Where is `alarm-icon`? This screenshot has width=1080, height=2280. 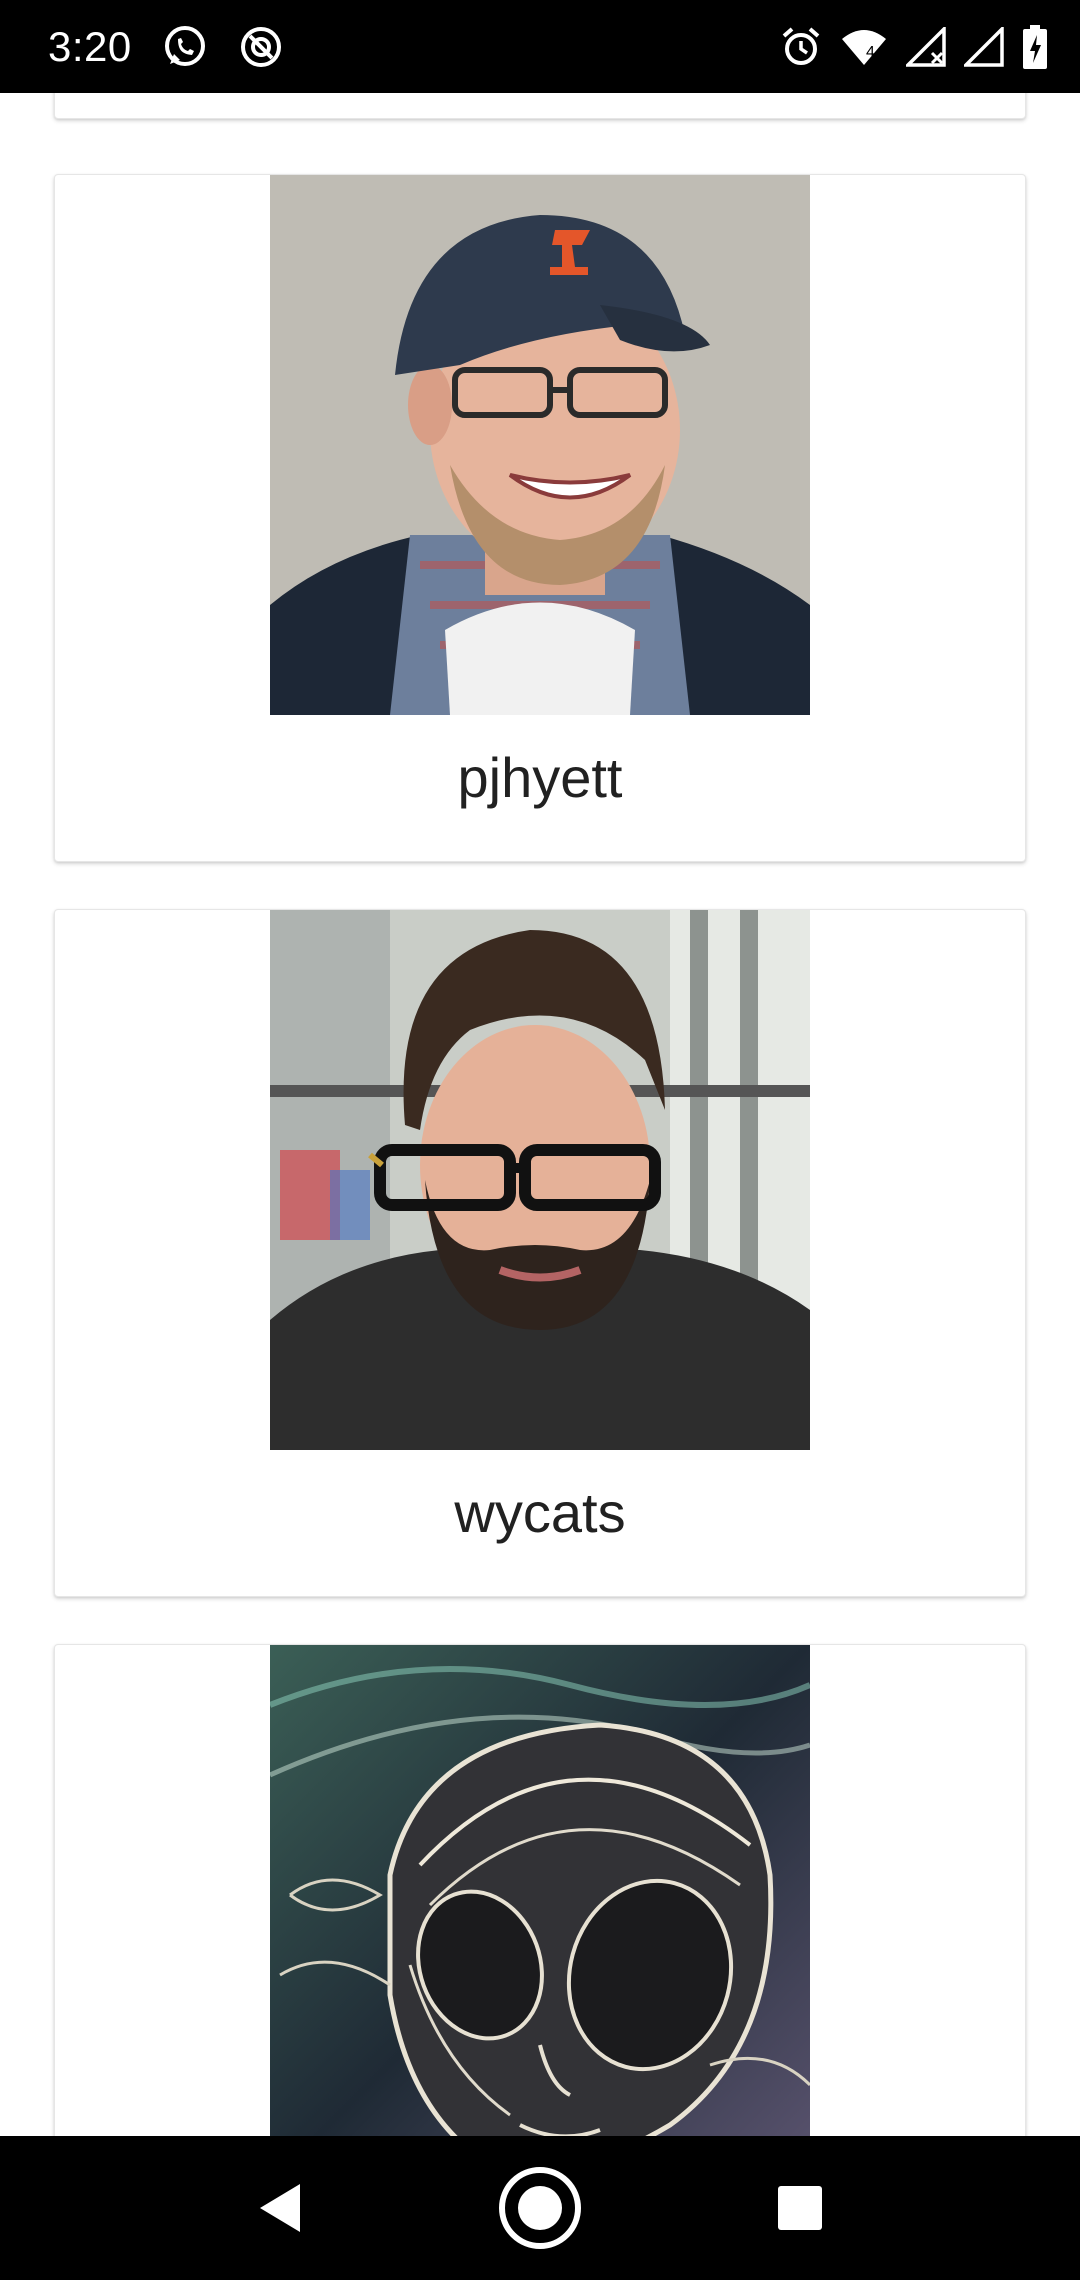
alarm-icon is located at coordinates (801, 47).